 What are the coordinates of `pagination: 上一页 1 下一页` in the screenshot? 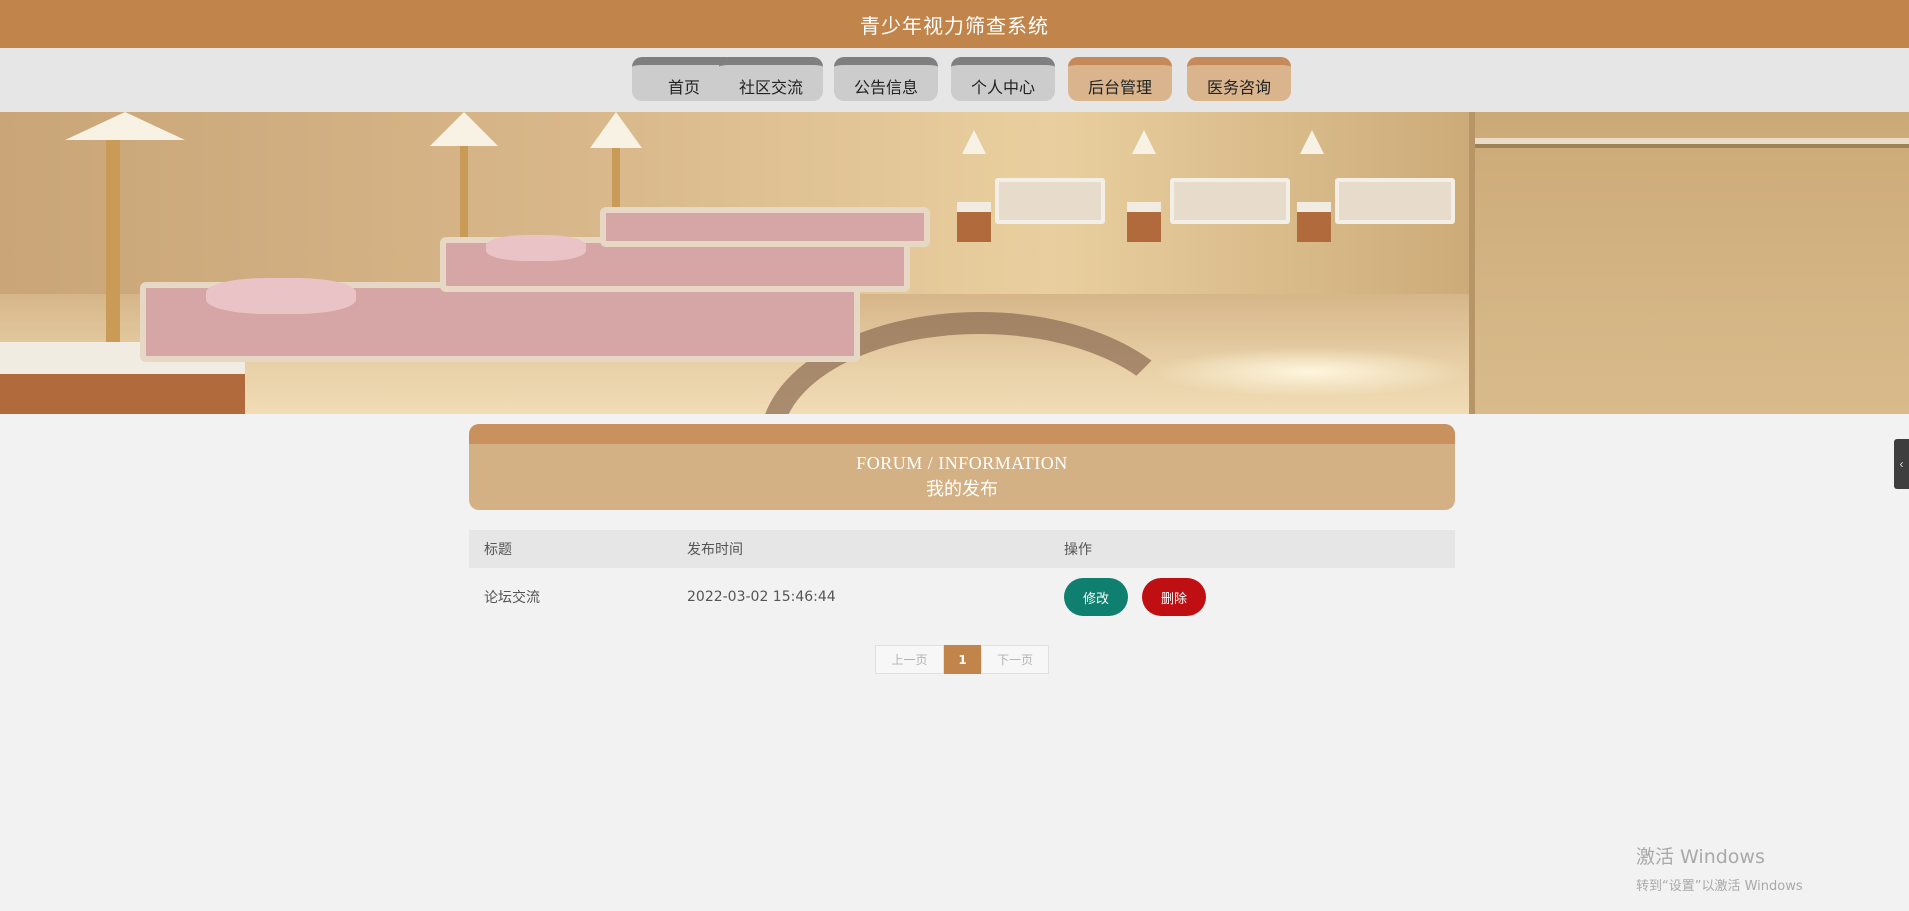 It's located at (962, 659).